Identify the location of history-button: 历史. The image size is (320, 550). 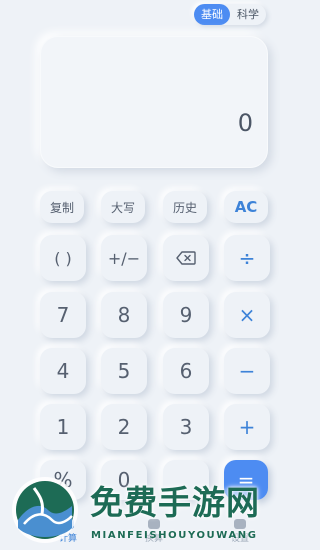
(185, 207).